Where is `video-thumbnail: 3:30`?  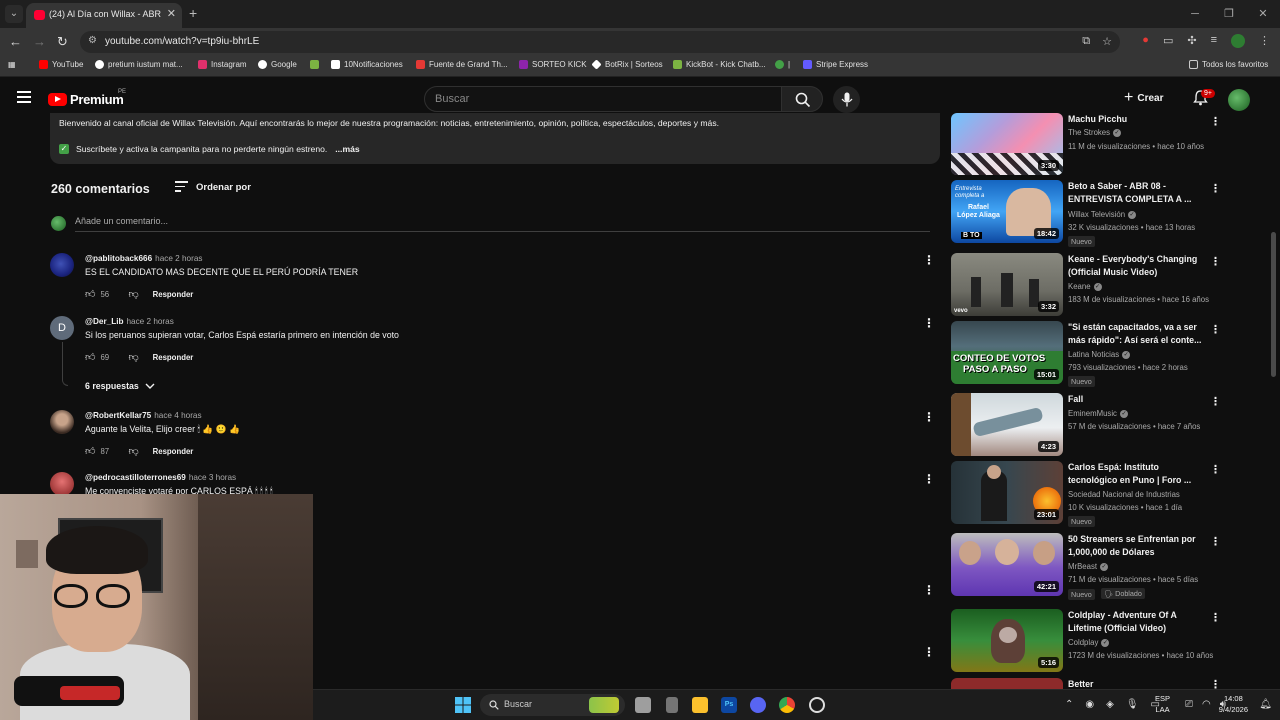
video-thumbnail: 3:30 is located at coordinates (1007, 144).